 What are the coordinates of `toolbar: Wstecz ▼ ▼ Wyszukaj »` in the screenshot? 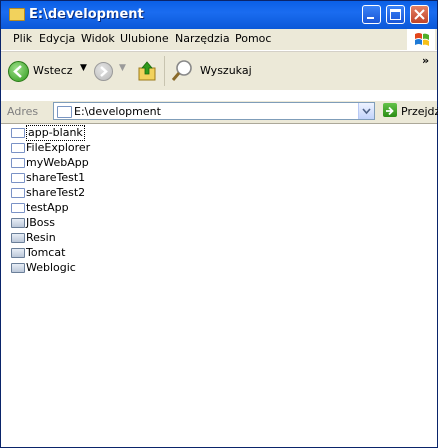 It's located at (219, 70).